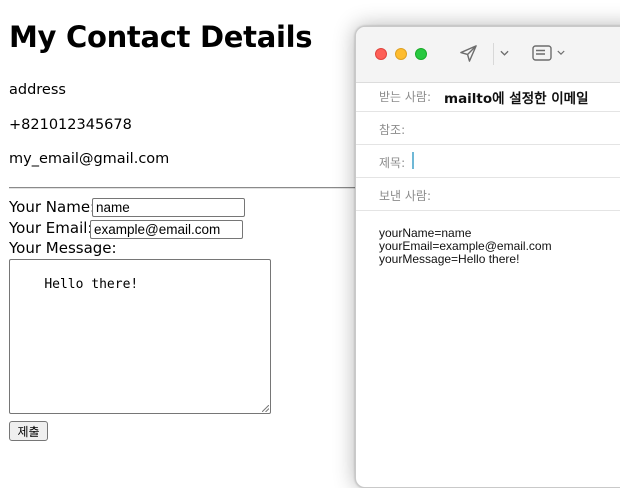 This screenshot has height=488, width=620. I want to click on minimize-window-button, so click(401, 54).